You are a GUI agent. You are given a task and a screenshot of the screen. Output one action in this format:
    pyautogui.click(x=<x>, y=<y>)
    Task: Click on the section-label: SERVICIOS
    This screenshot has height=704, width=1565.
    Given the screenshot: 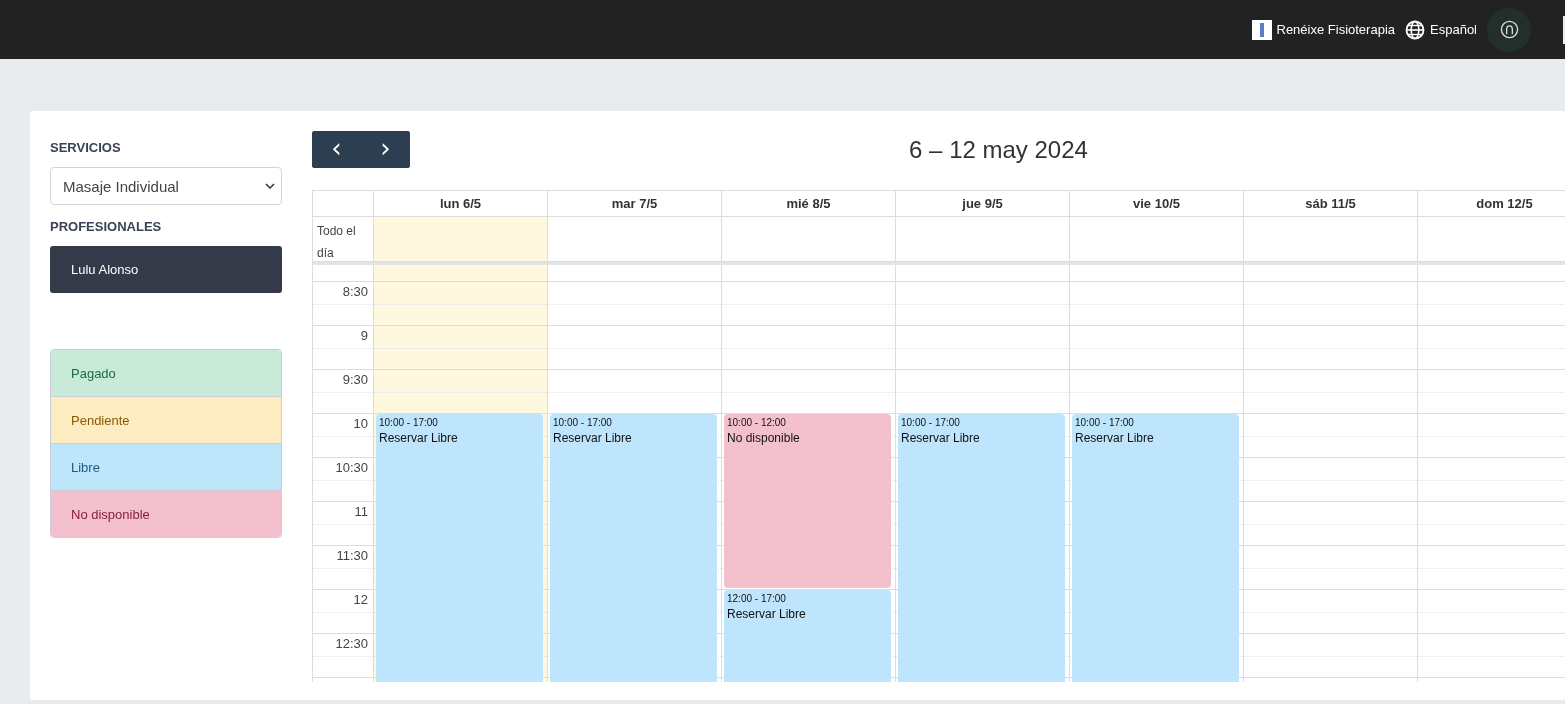 What is the action you would take?
    pyautogui.click(x=86, y=147)
    